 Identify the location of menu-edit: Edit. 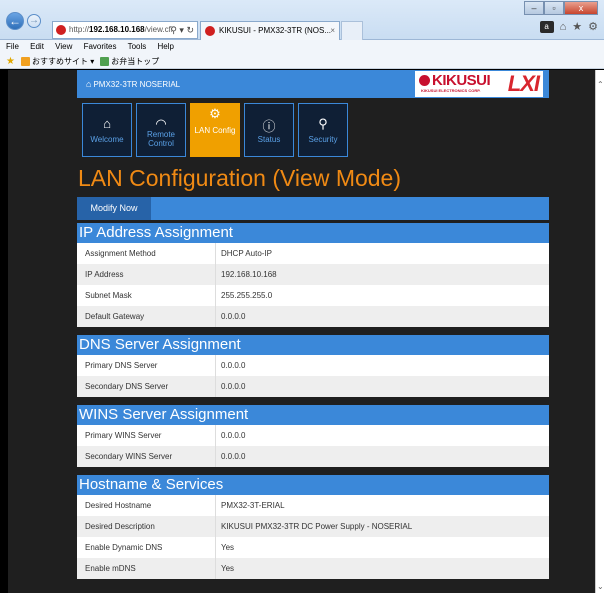
(37, 46).